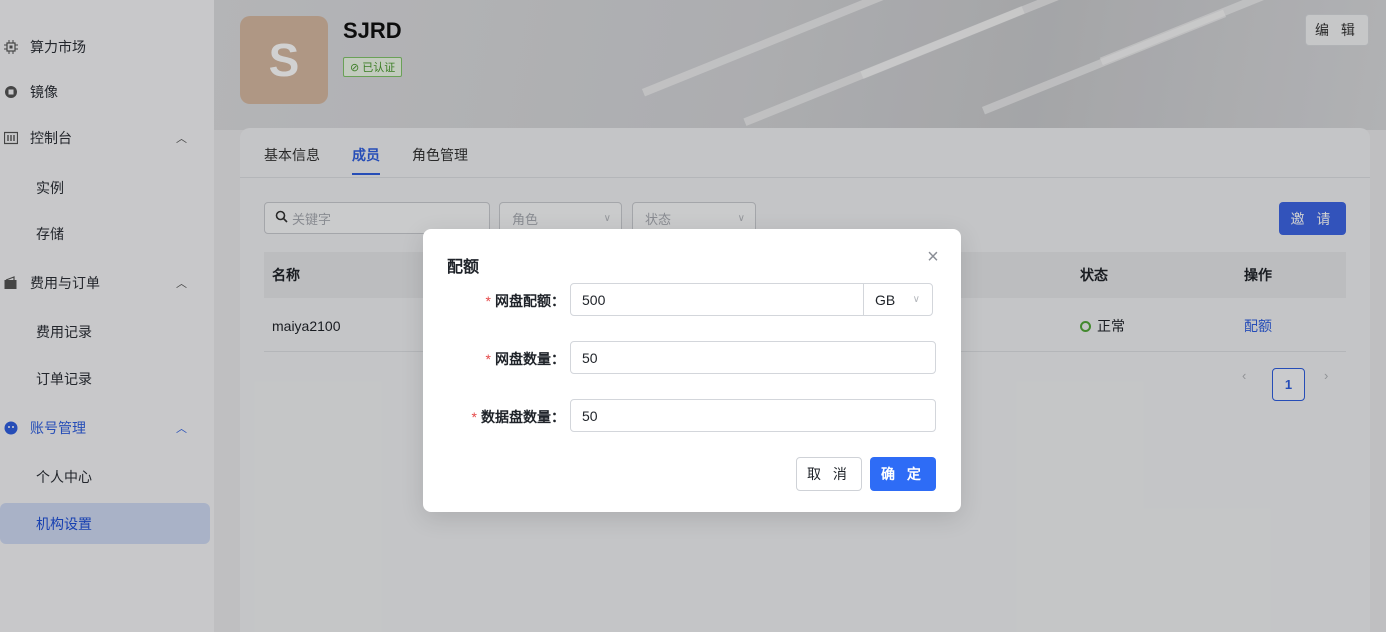 This screenshot has height=632, width=1386. I want to click on chevron-down-icon: ∨, so click(916, 299).